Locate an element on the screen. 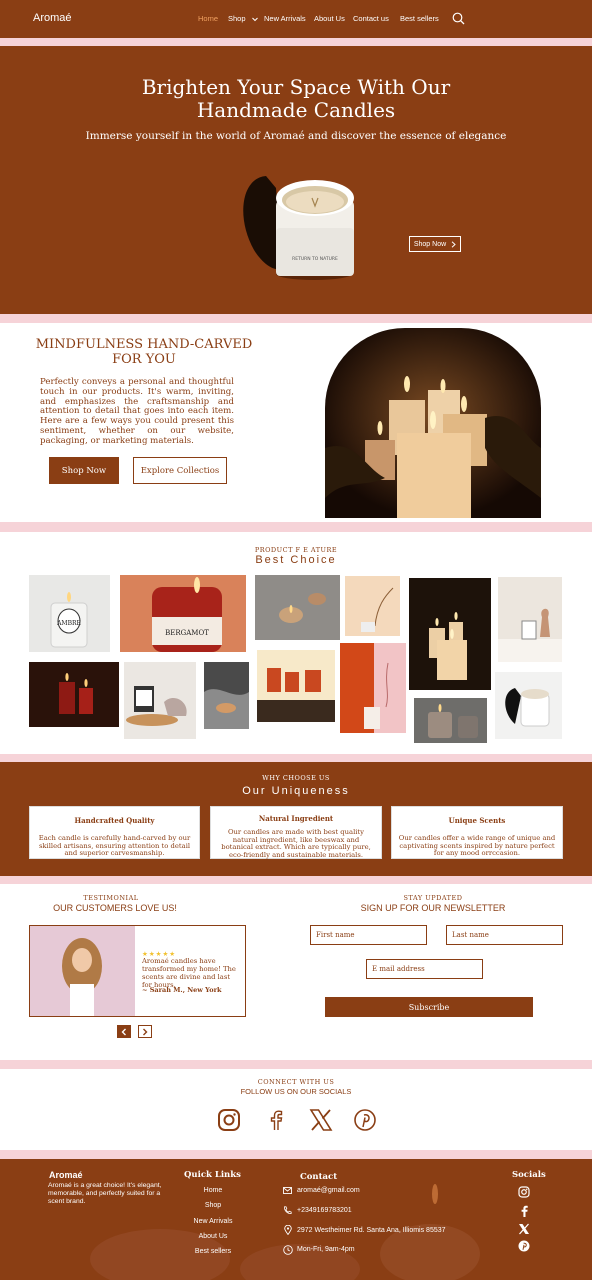  hero-title-line-1: Brighten Your Space With Our is located at coordinates (296, 87).